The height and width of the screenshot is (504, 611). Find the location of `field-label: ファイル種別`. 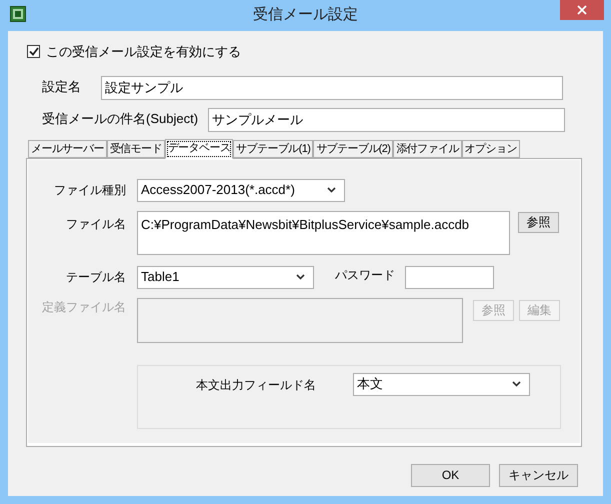

field-label: ファイル種別 is located at coordinates (89, 190).